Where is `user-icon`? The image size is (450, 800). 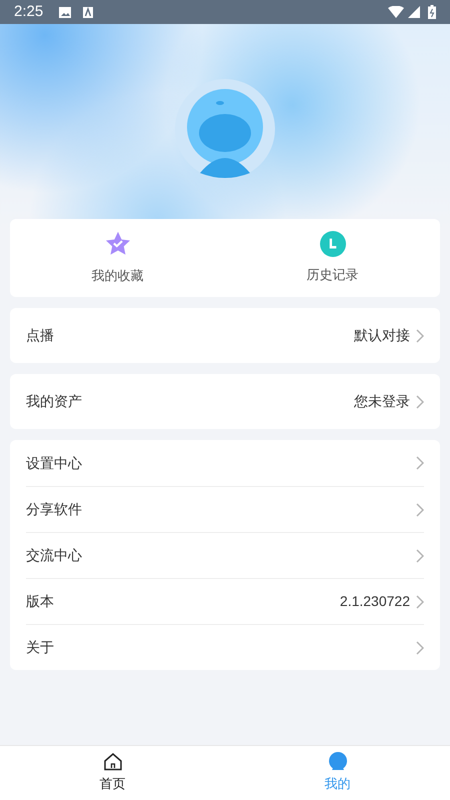 user-icon is located at coordinates (338, 762).